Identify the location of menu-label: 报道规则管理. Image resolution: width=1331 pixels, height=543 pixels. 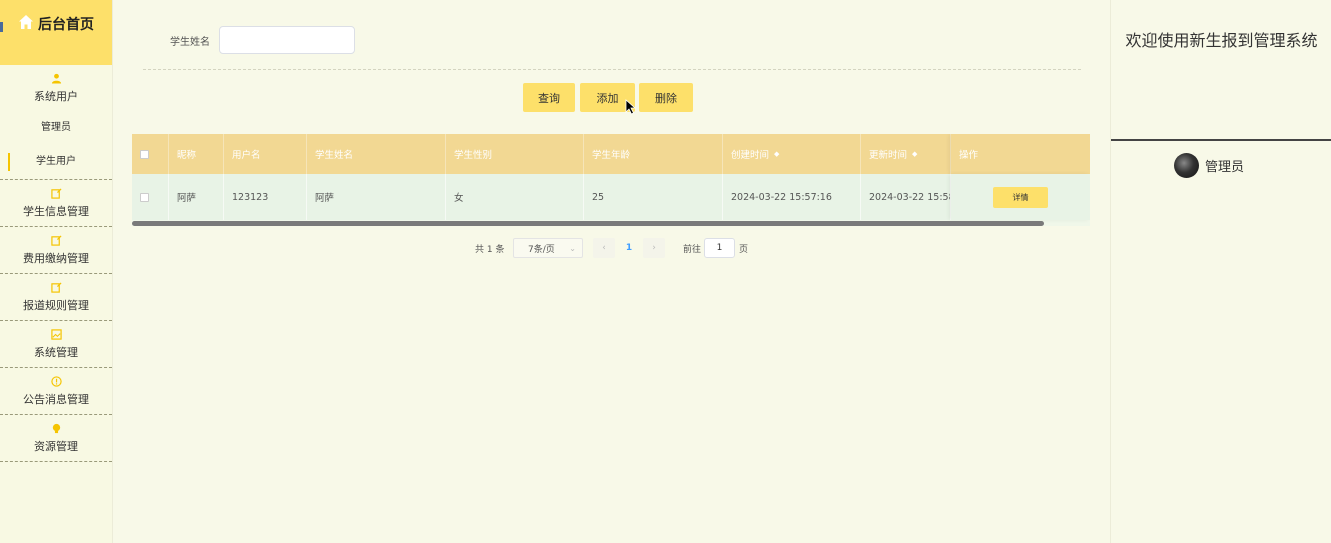
(56, 305).